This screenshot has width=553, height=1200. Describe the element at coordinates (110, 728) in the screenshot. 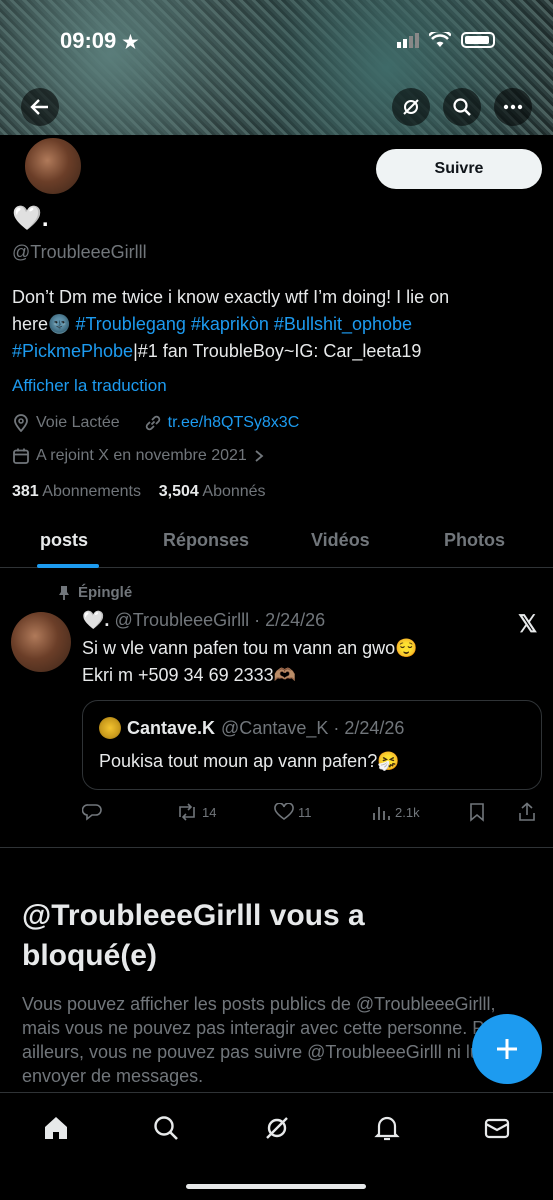

I see `quoted-avatar` at that location.